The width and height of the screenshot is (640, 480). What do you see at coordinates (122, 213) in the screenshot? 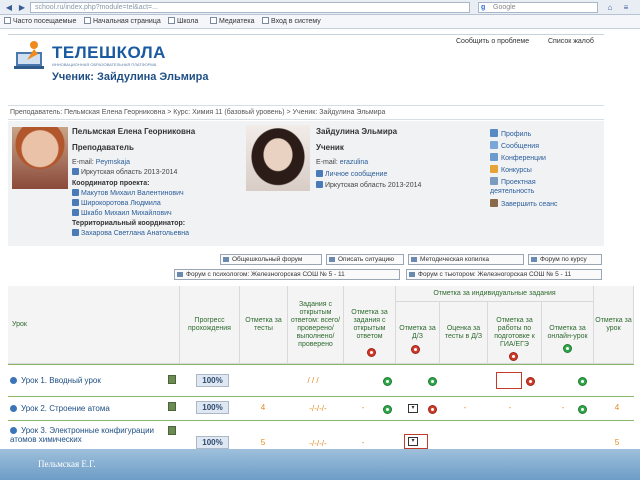
I see `coordinator-link: Шкабо Михаил Михайлович` at bounding box center [122, 213].